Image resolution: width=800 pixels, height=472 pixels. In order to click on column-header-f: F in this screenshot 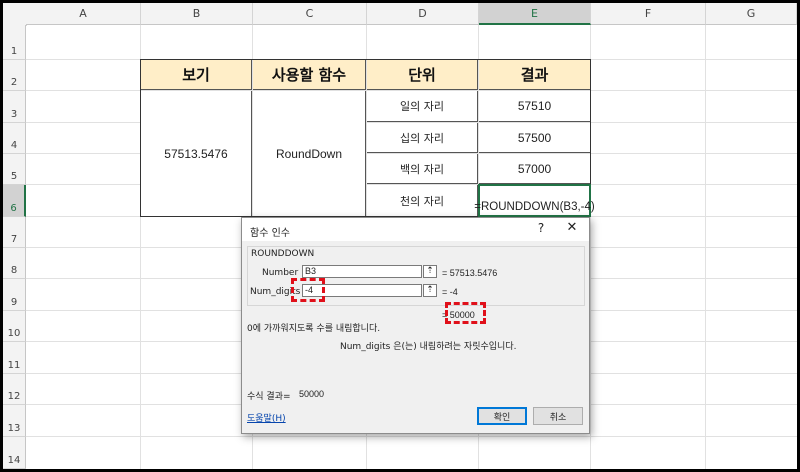, I will do `click(648, 14)`.